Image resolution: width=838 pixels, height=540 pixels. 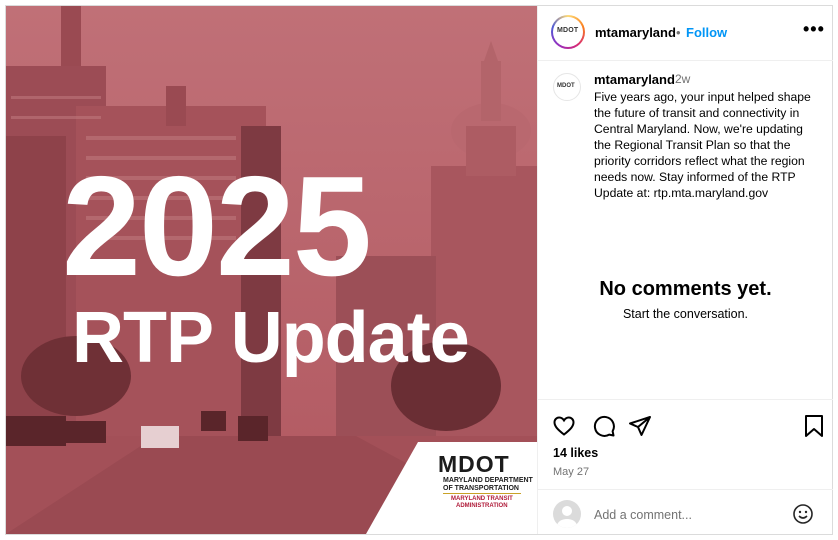 I want to click on headline-year: 2025, so click(x=217, y=226).